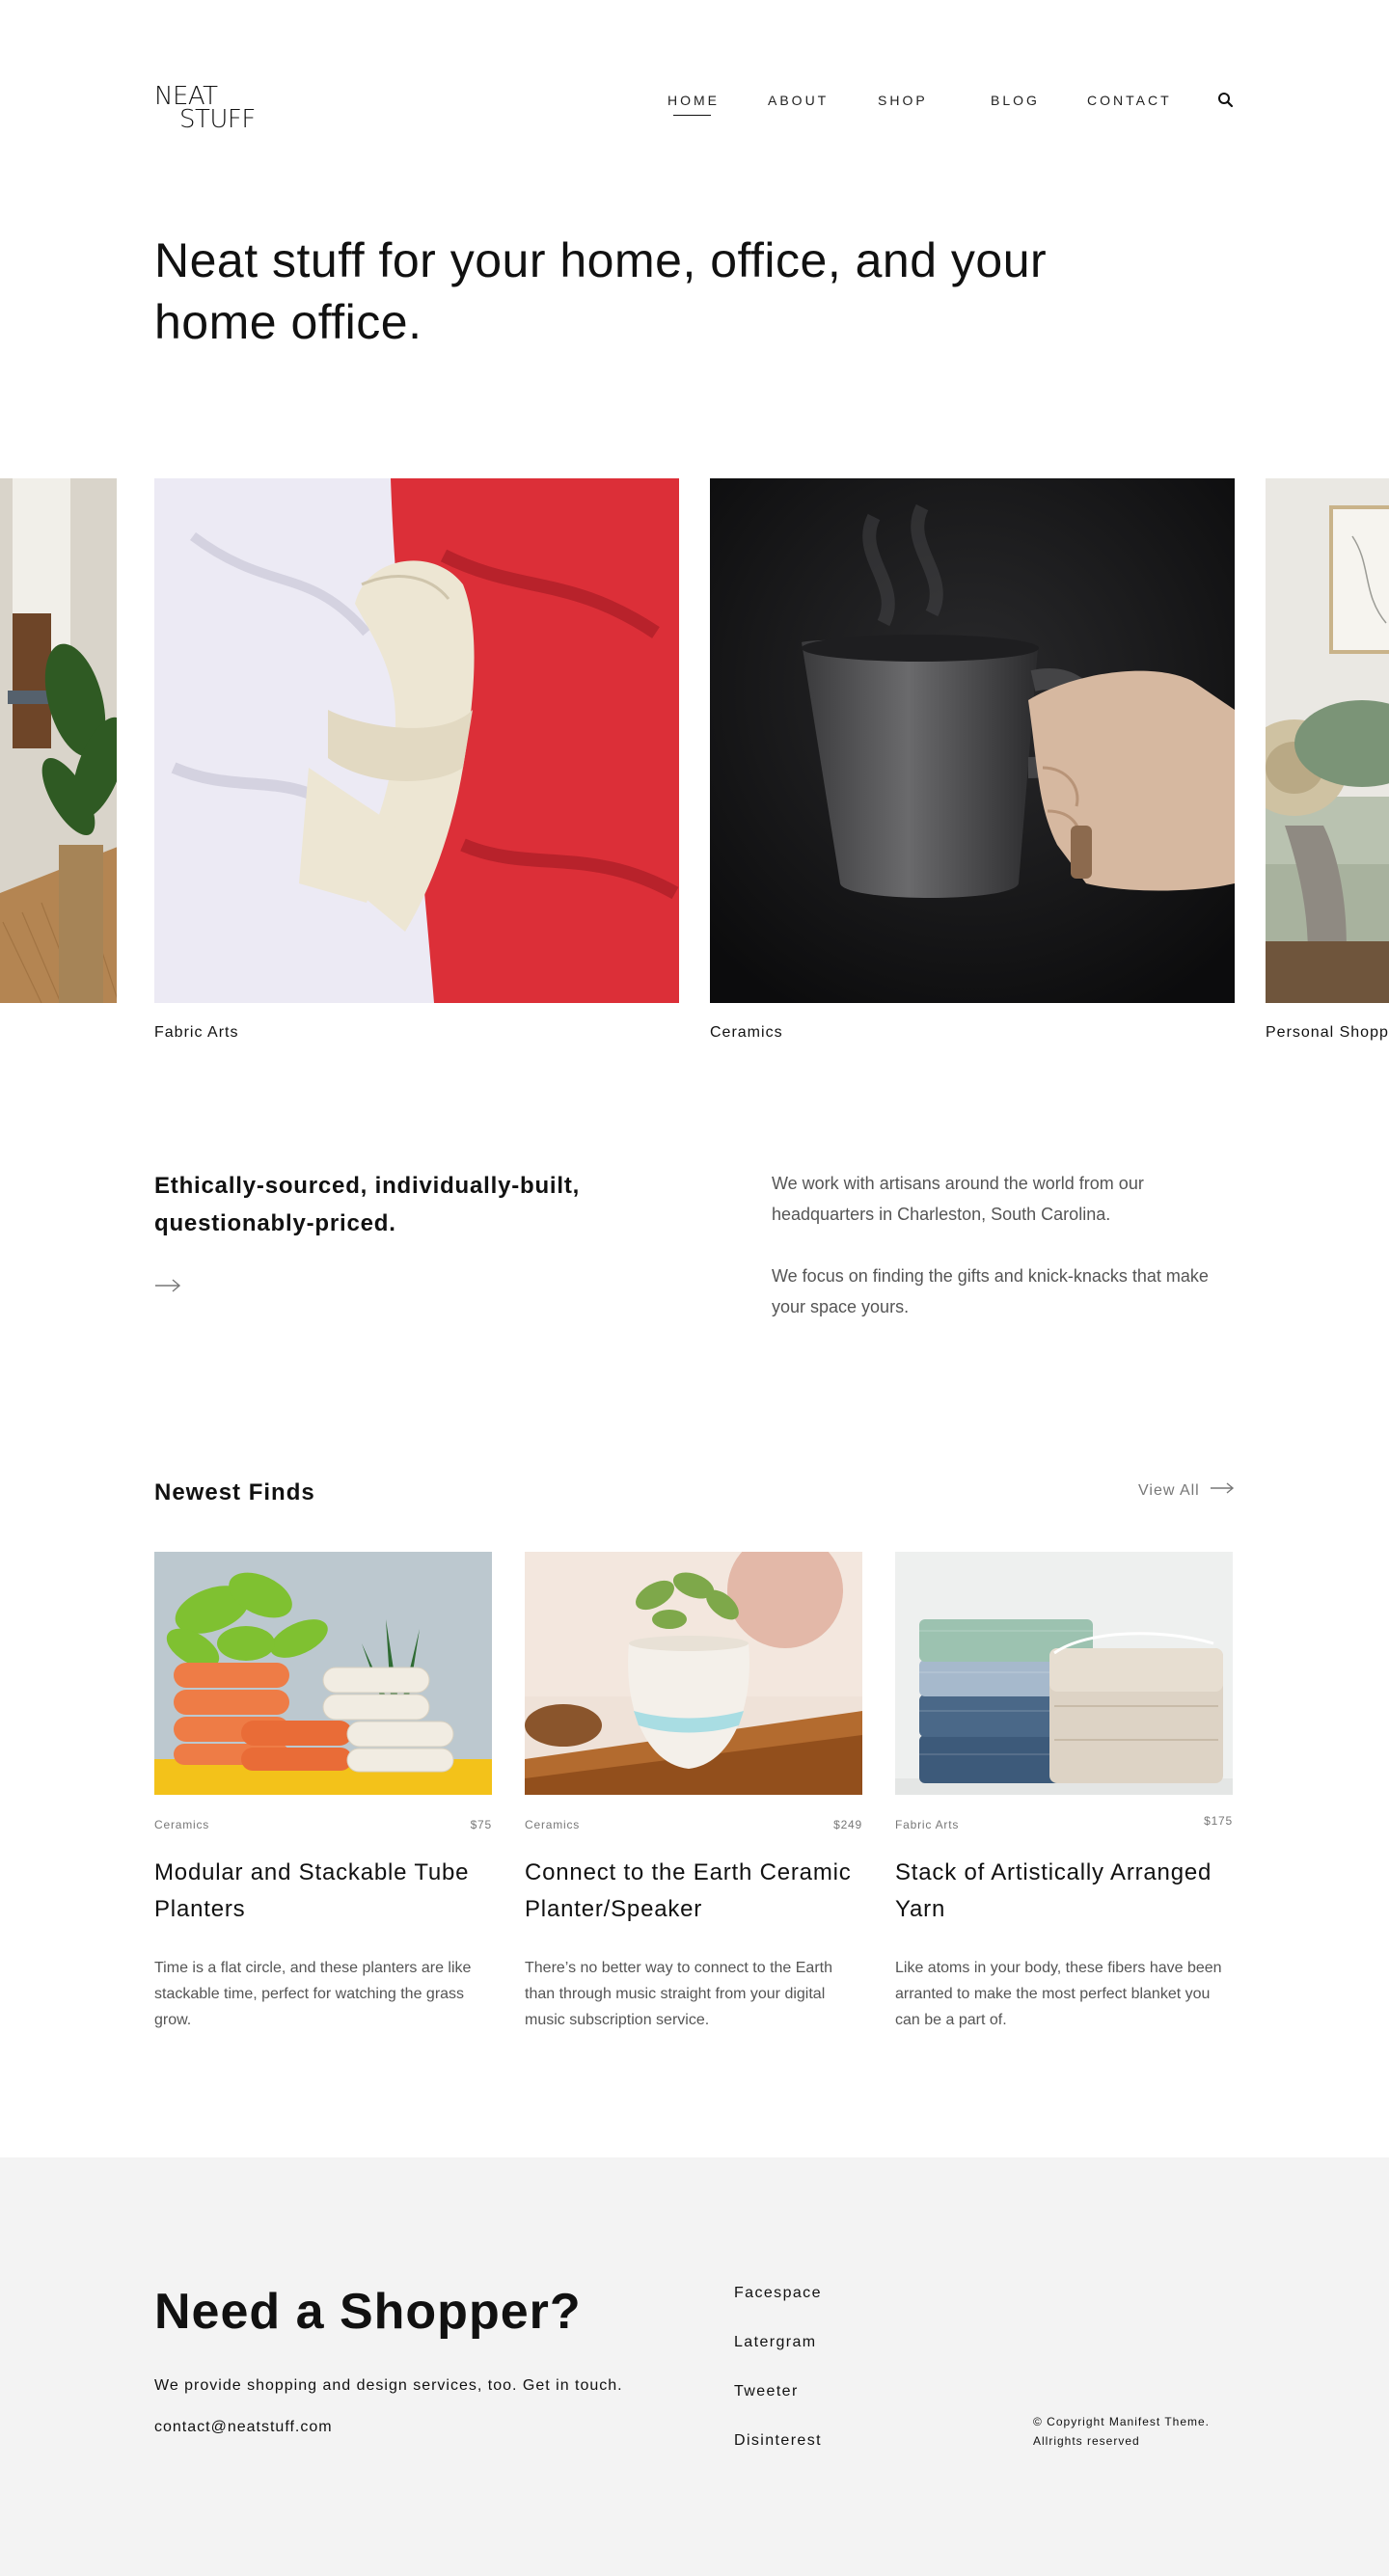  I want to click on search-icon, so click(1226, 100).